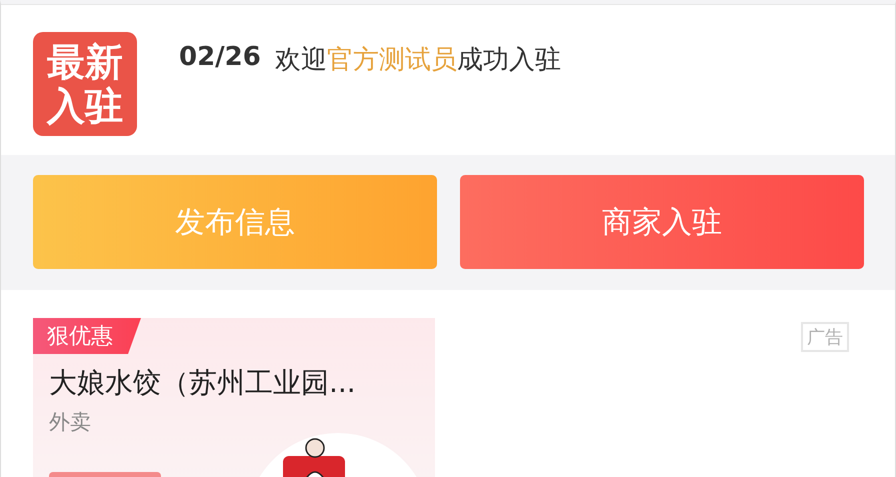 This screenshot has height=477, width=896. I want to click on notice-date: 02/26, so click(220, 58).